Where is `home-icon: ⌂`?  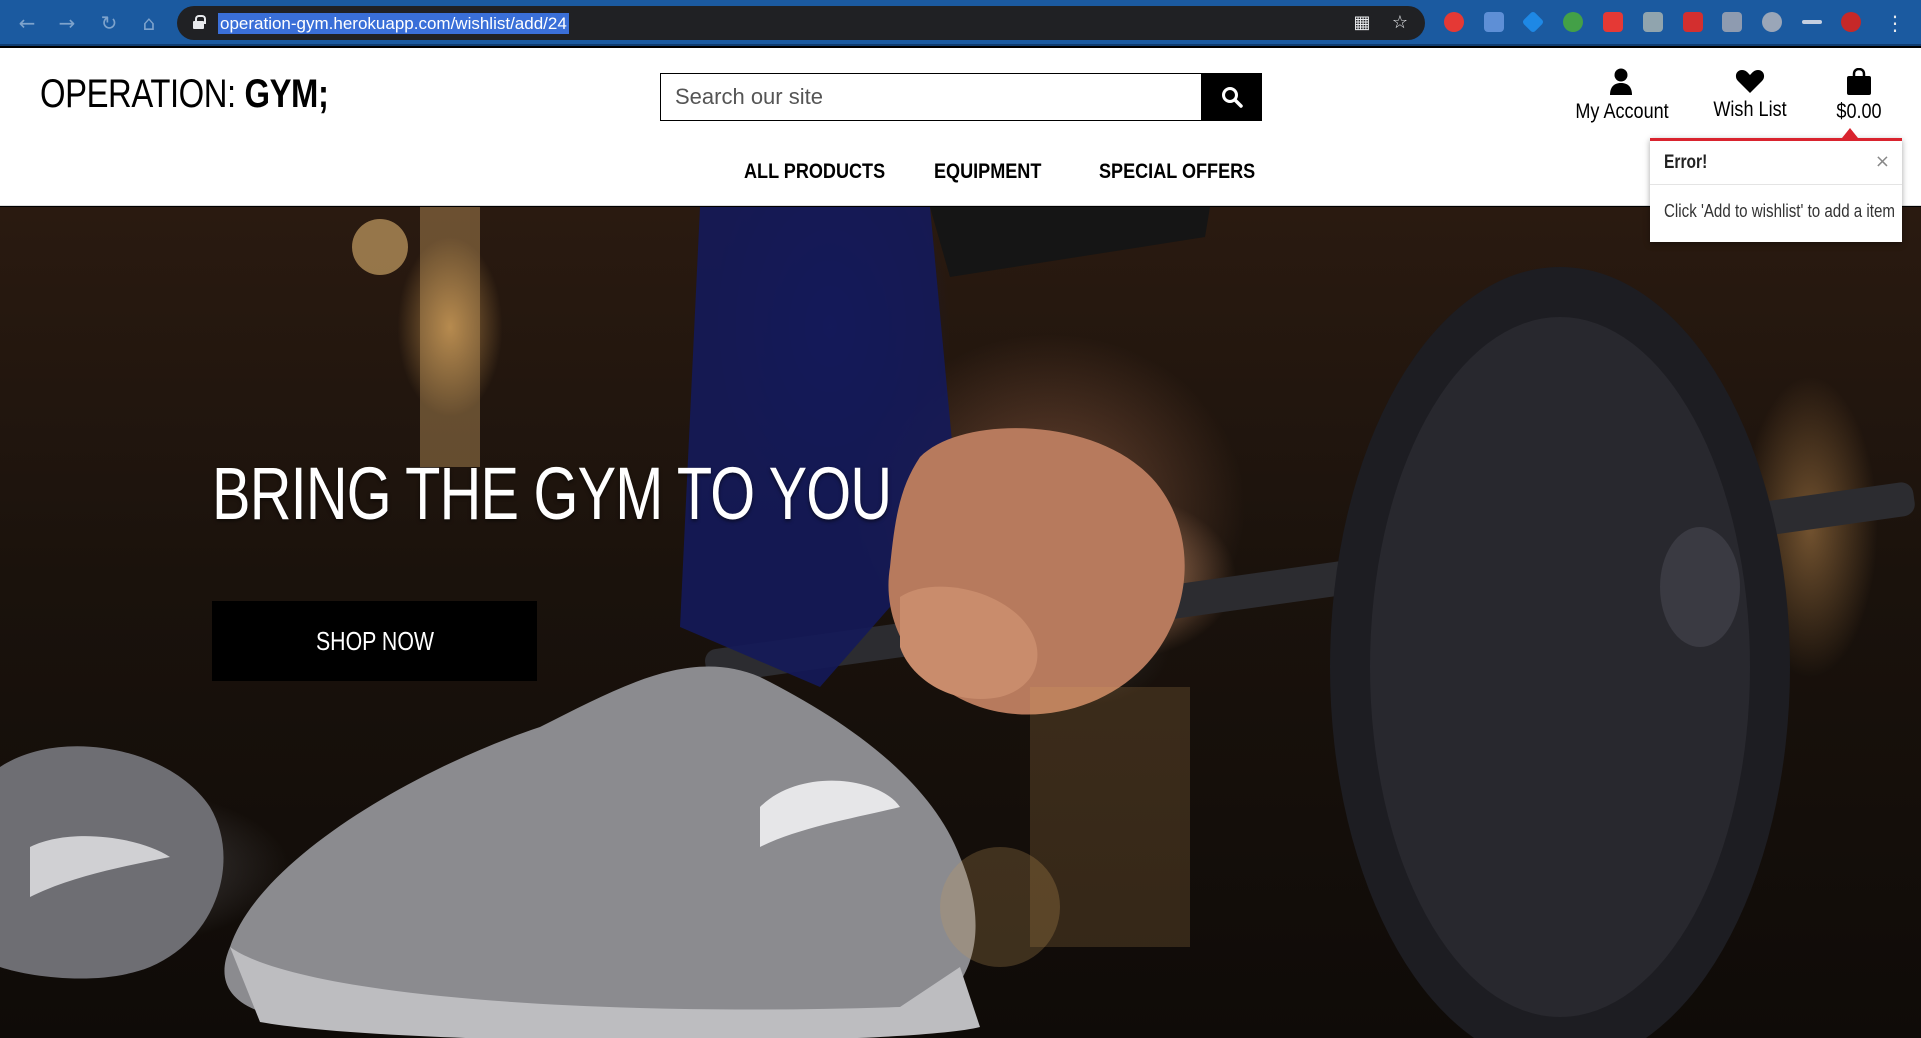
home-icon: ⌂ is located at coordinates (149, 23).